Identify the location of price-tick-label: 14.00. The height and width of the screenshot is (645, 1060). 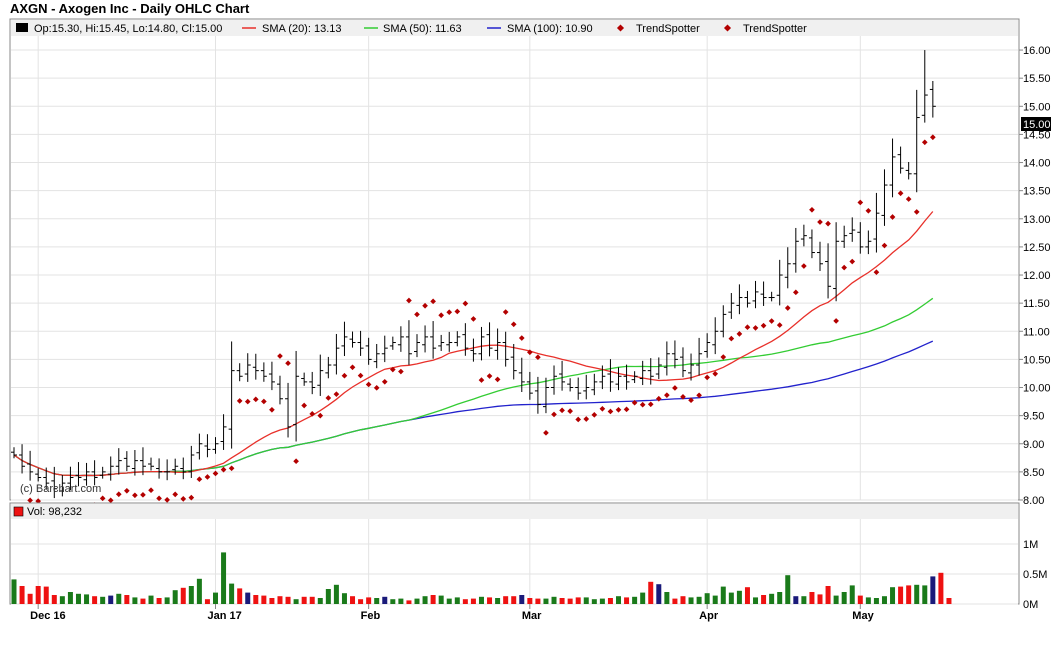
(1037, 164).